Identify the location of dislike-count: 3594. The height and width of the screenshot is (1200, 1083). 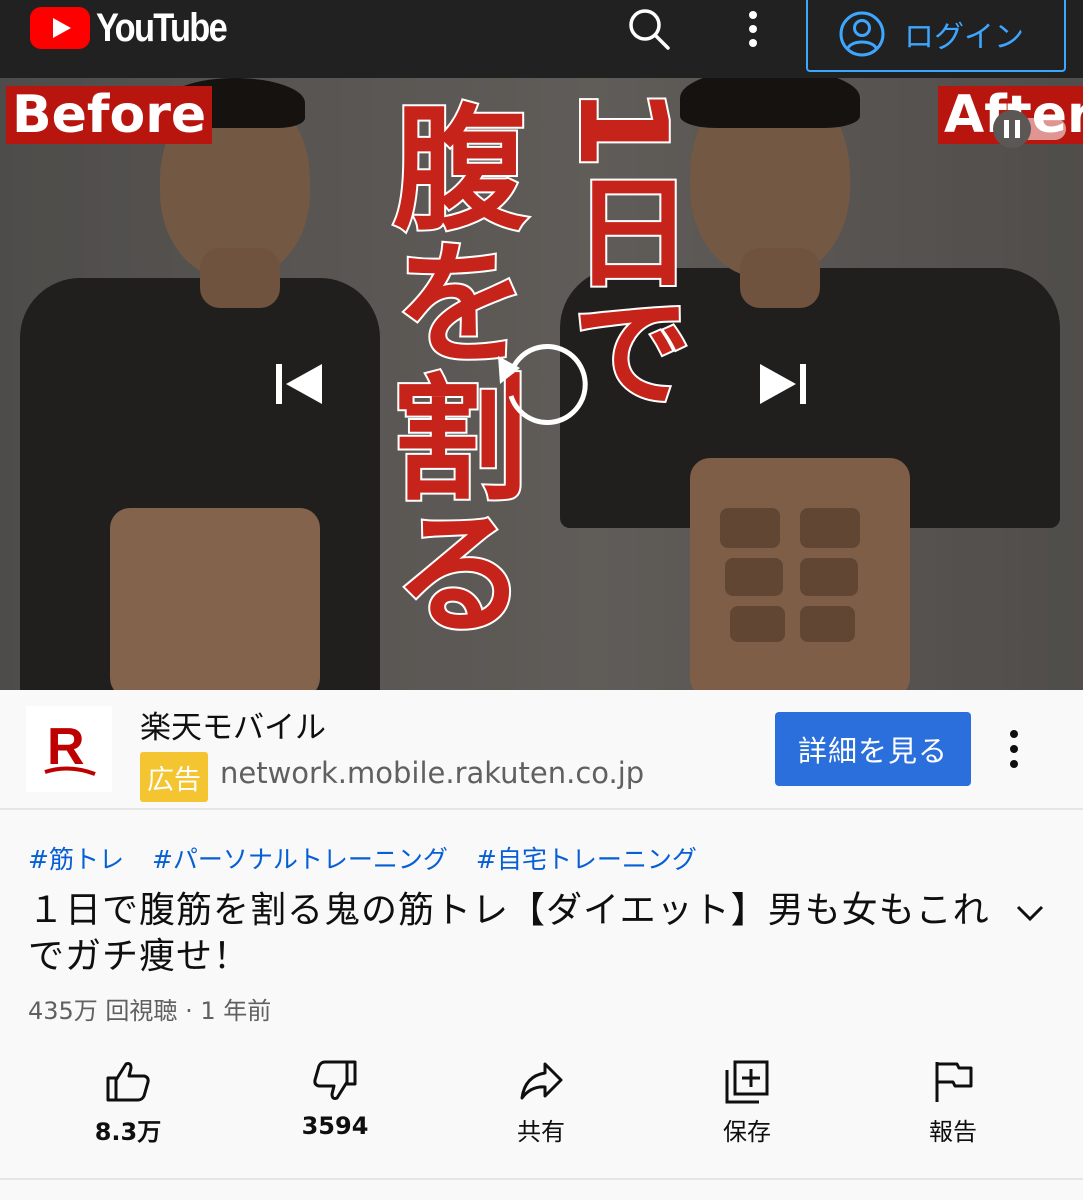
(335, 1126).